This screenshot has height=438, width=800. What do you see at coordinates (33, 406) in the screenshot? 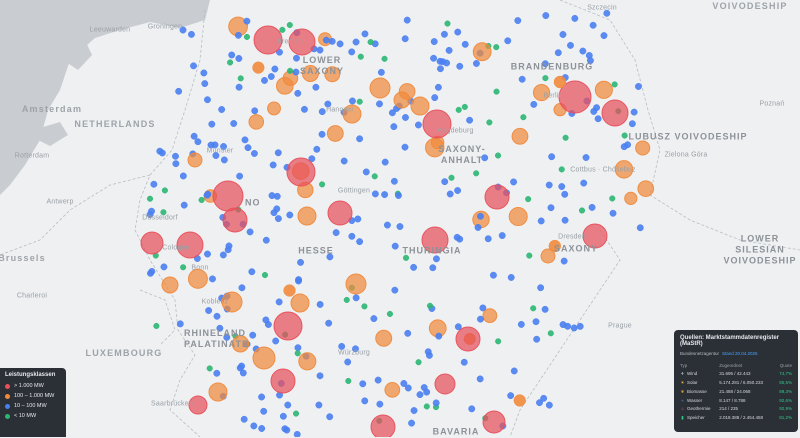
I see `legend-item-small: 10 – 100 MW` at bounding box center [33, 406].